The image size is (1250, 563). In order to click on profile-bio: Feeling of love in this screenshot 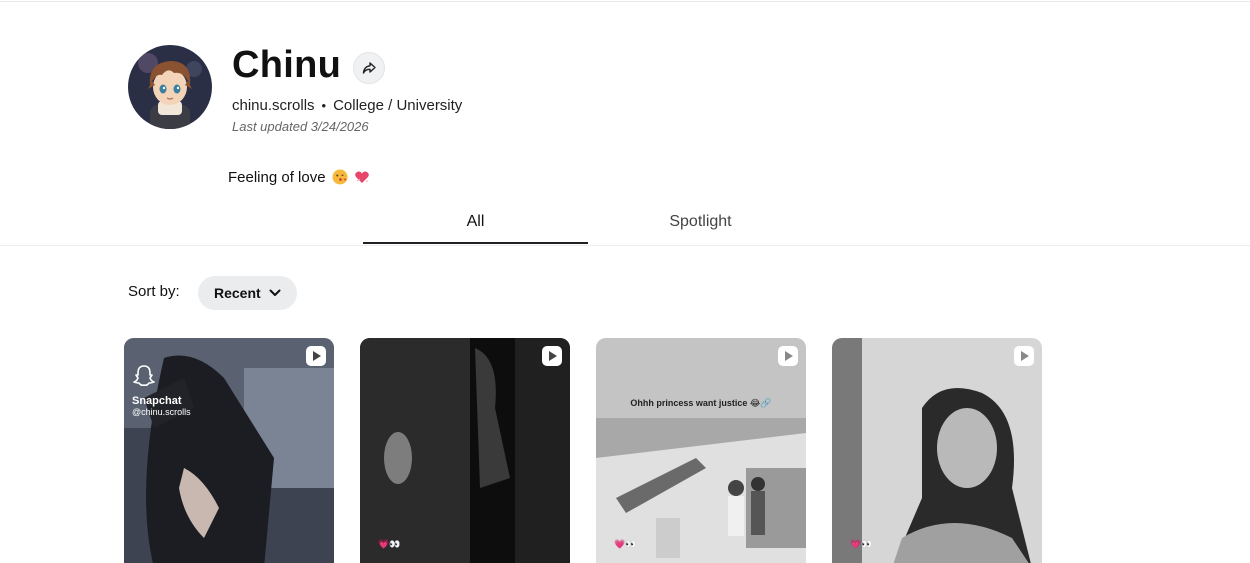, I will do `click(299, 177)`.